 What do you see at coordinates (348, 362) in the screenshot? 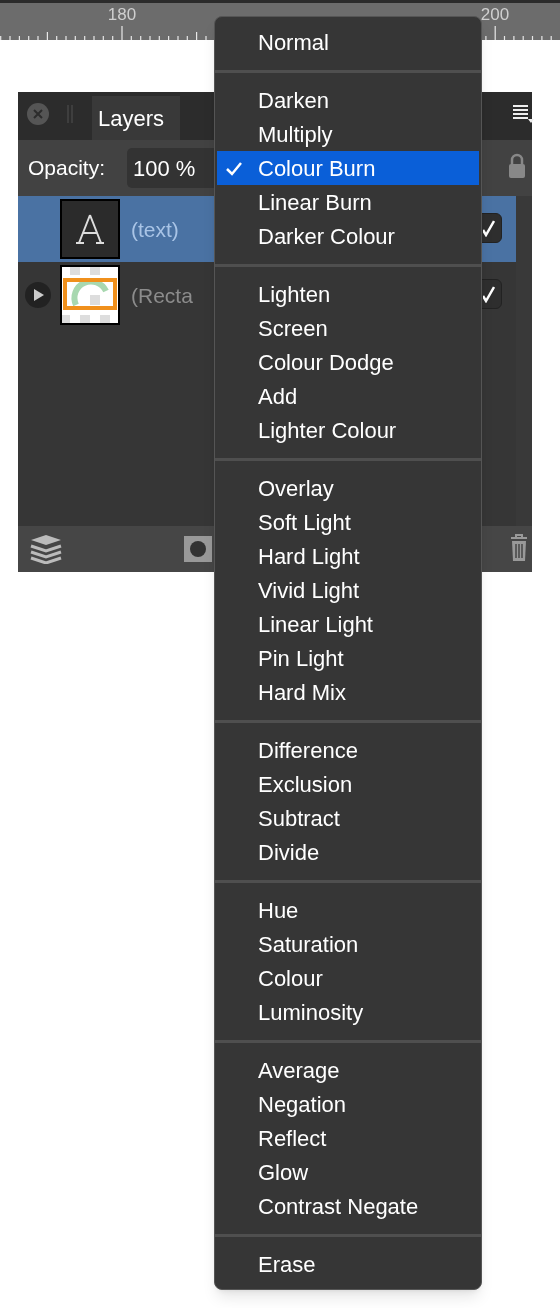
I see `menu-item: Colour Dodge` at bounding box center [348, 362].